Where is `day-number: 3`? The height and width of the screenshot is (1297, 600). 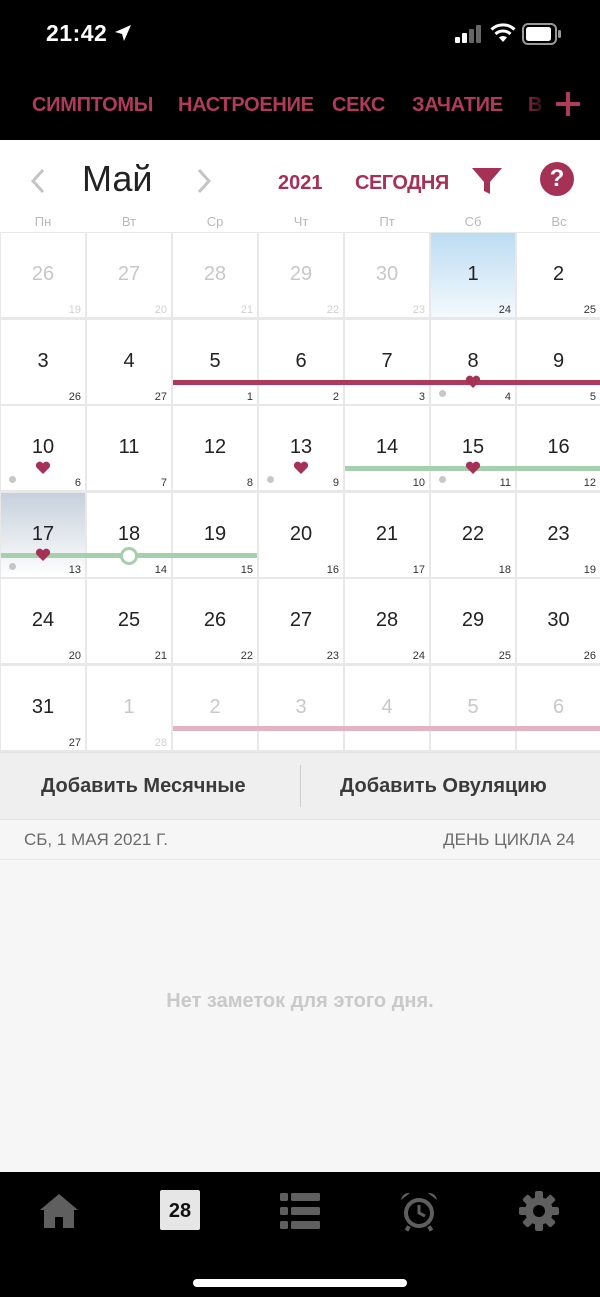
day-number: 3 is located at coordinates (301, 706).